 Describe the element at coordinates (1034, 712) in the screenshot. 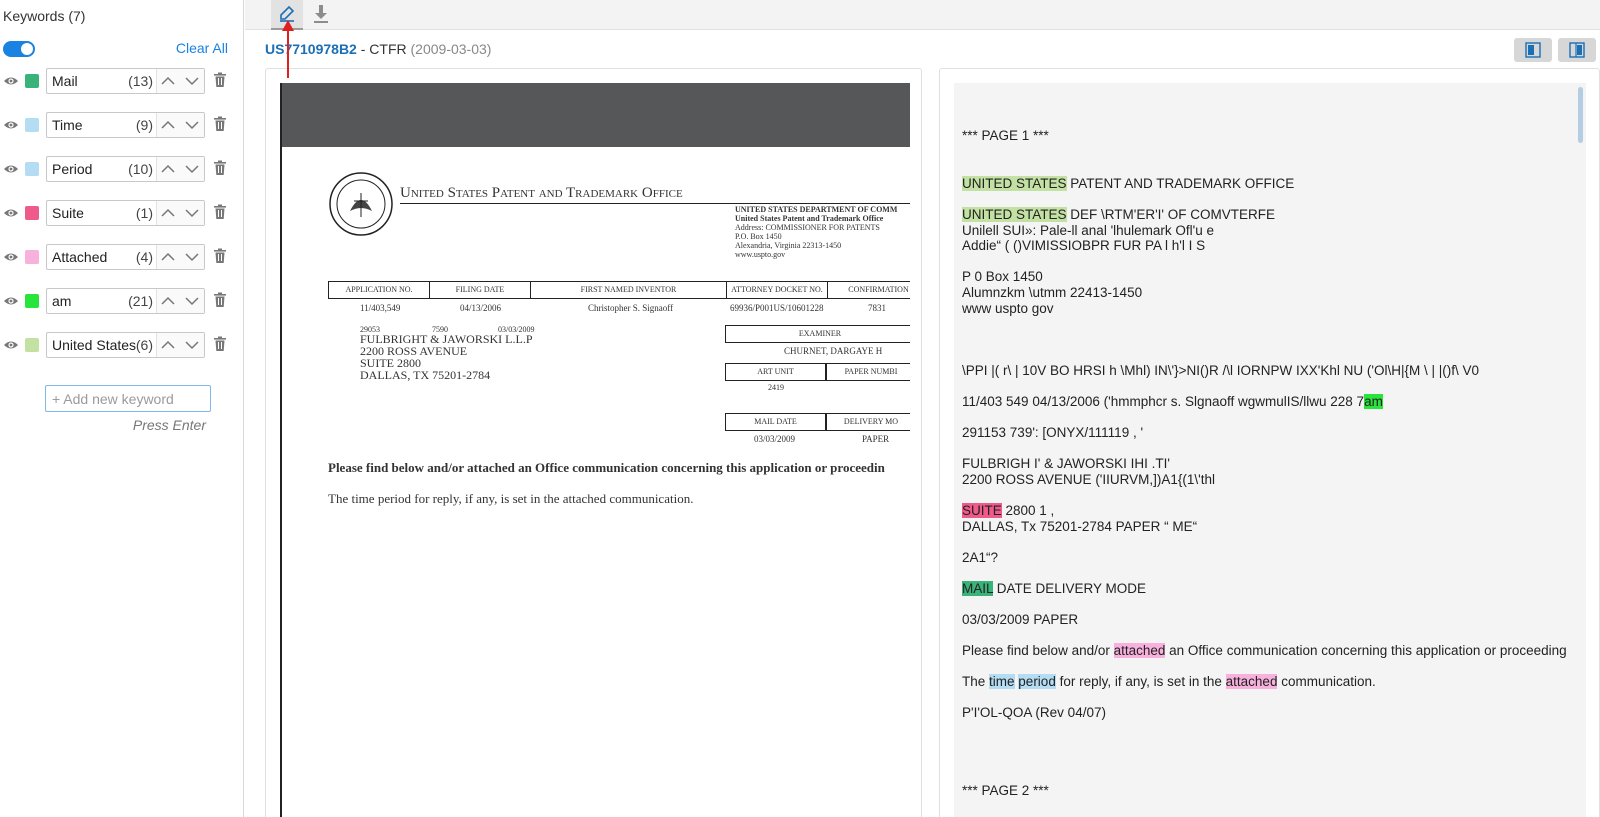

I see `ocr-line: P'I'OL-QOA (Rev 04/07)` at that location.